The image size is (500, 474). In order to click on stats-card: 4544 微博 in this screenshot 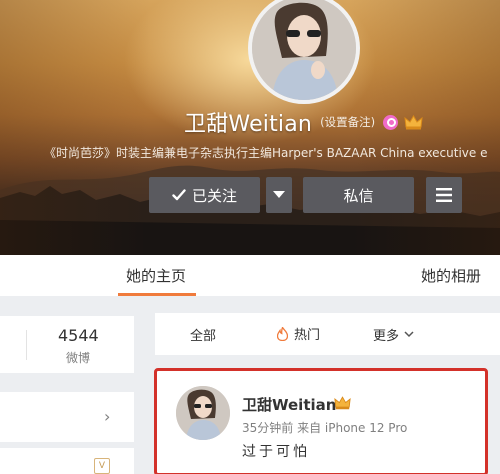, I will do `click(67, 344)`.